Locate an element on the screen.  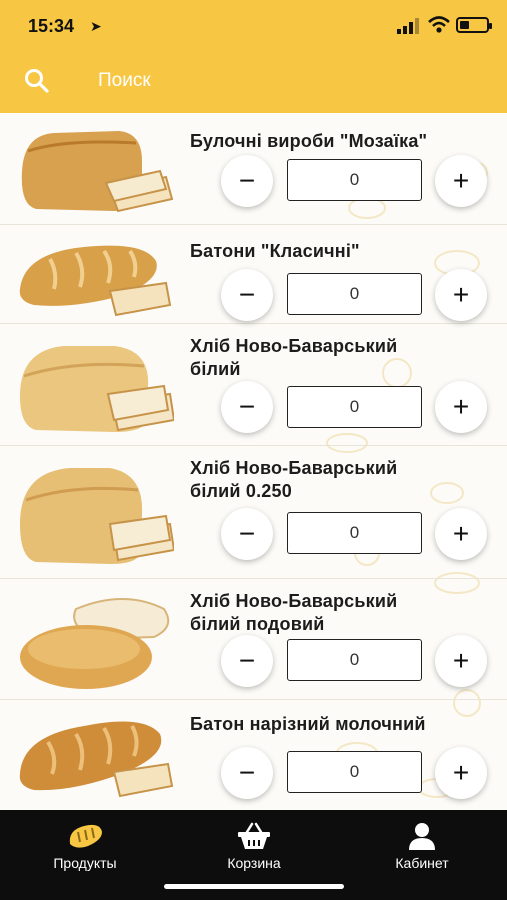
basket-icon is located at coordinates (254, 835).